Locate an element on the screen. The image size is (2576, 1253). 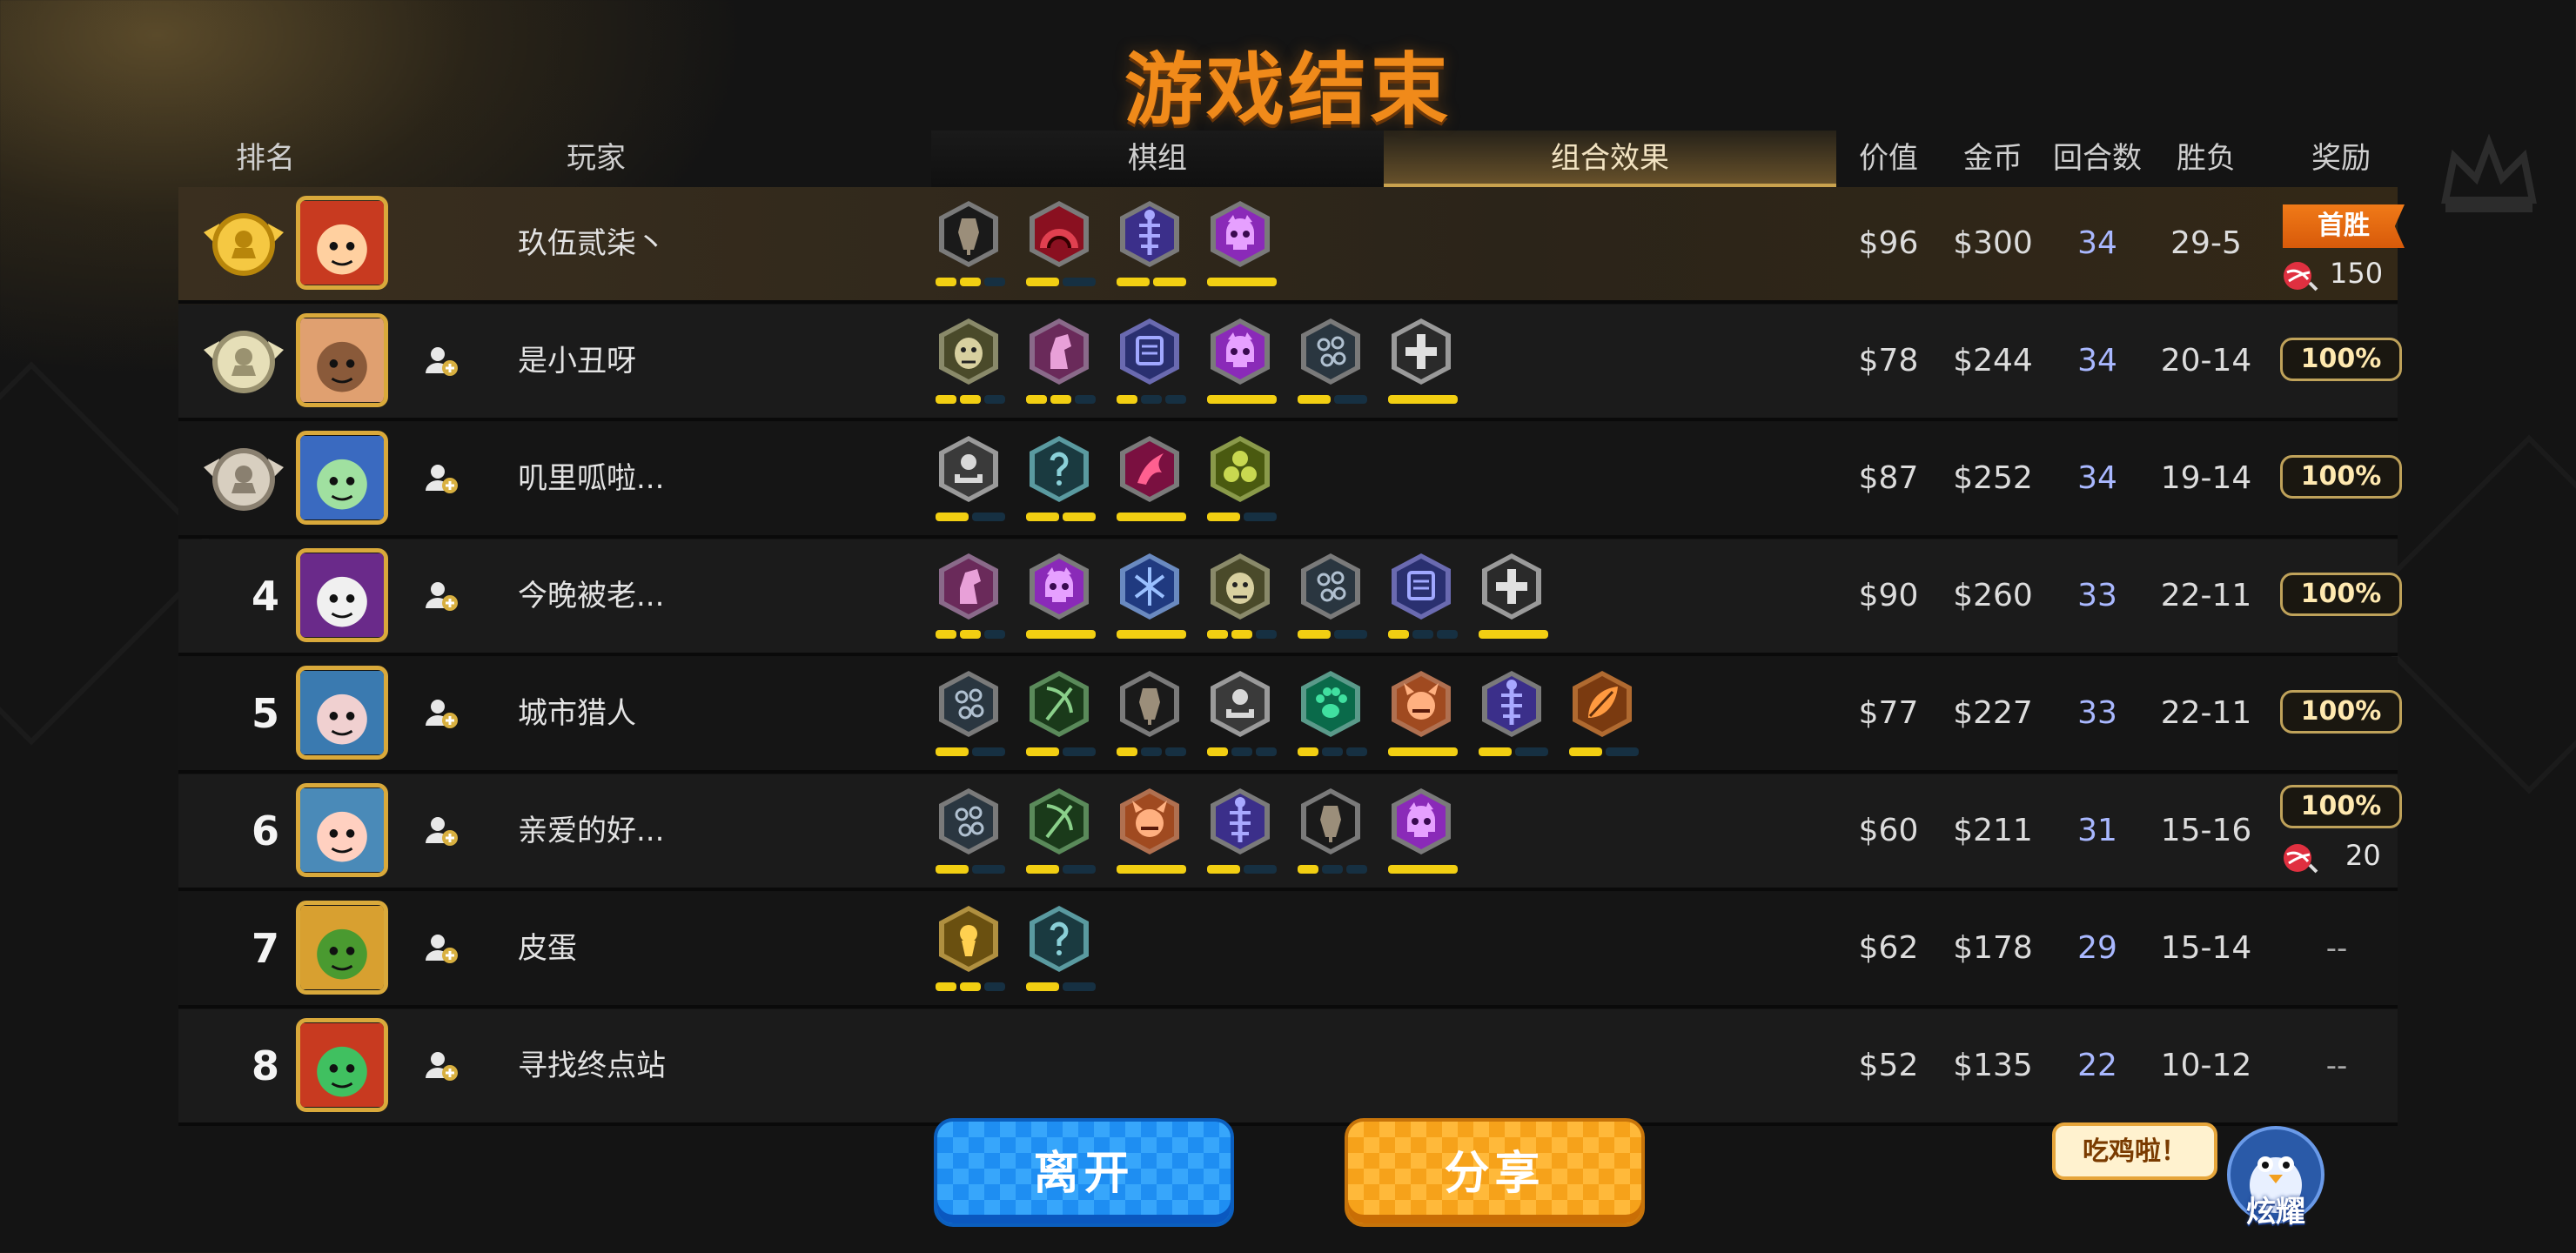
player-rounds: 33 is located at coordinates (2097, 713).